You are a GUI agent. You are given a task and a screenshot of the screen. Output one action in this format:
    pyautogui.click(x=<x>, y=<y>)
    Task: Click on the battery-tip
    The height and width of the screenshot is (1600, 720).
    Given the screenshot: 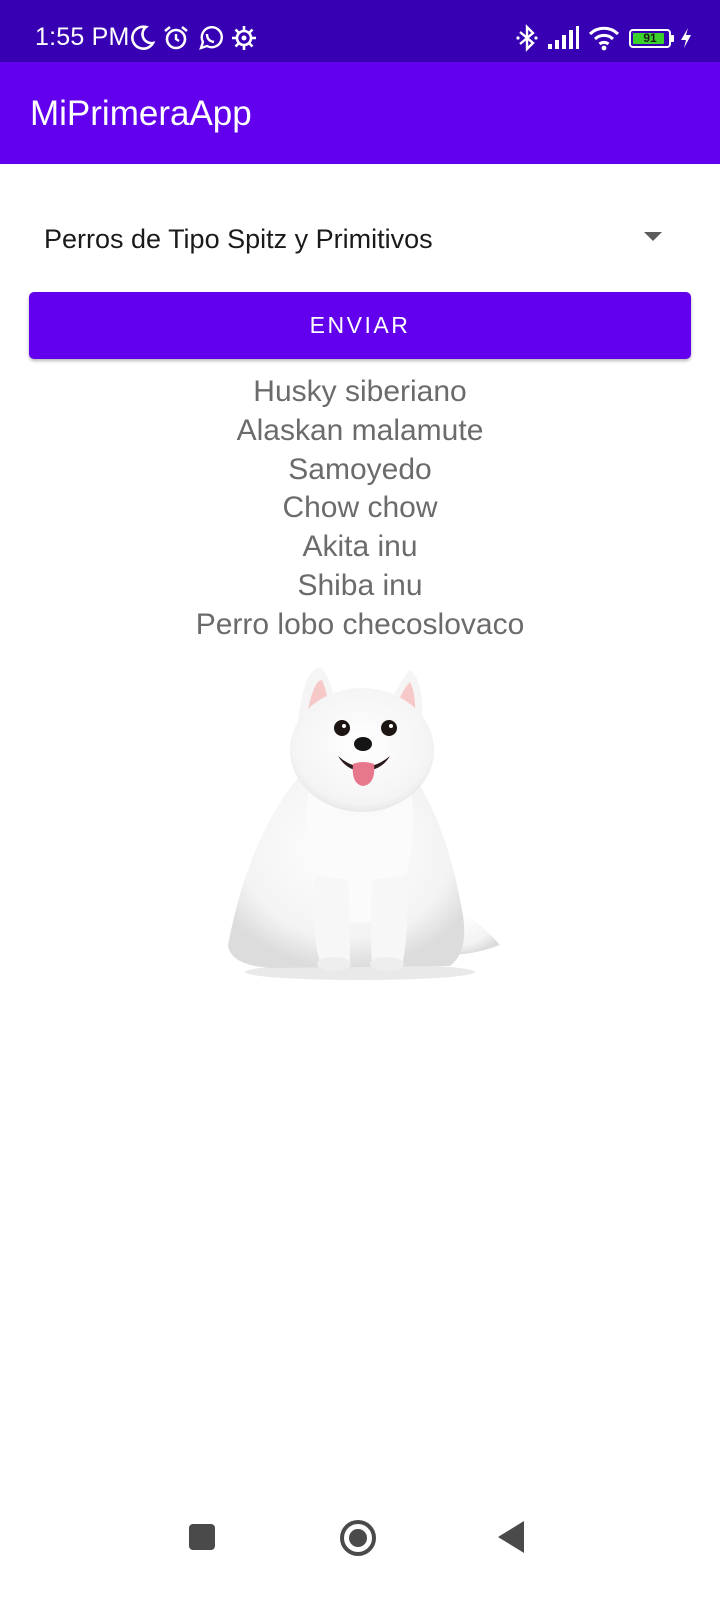 What is the action you would take?
    pyautogui.click(x=672, y=38)
    